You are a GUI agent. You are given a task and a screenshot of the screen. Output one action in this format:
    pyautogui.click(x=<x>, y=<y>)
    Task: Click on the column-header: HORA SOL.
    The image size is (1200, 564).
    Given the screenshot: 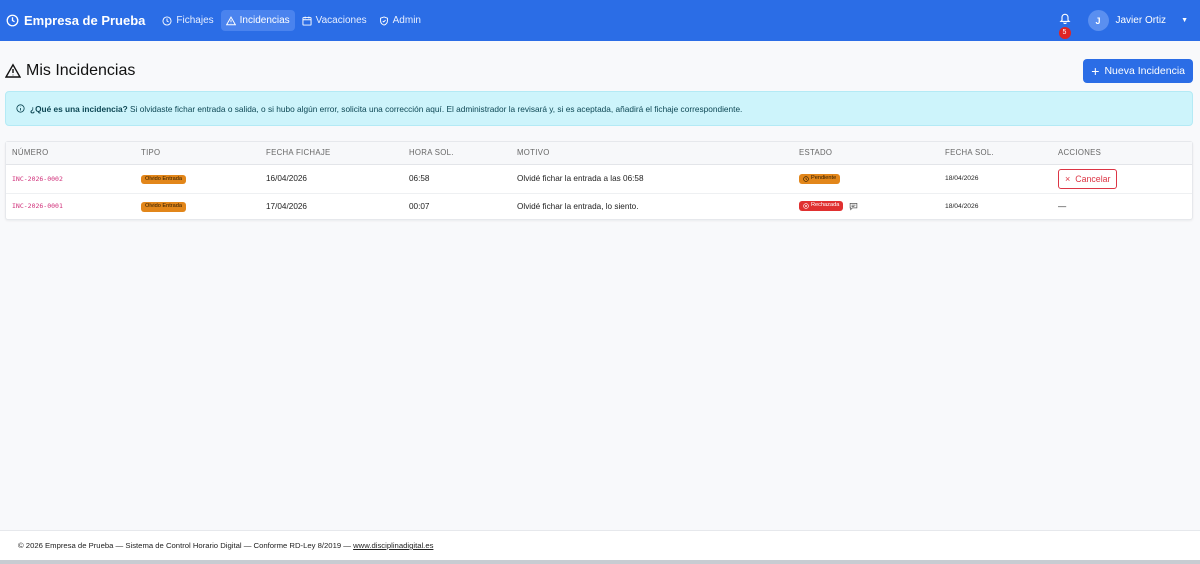 What is the action you would take?
    pyautogui.click(x=457, y=153)
    